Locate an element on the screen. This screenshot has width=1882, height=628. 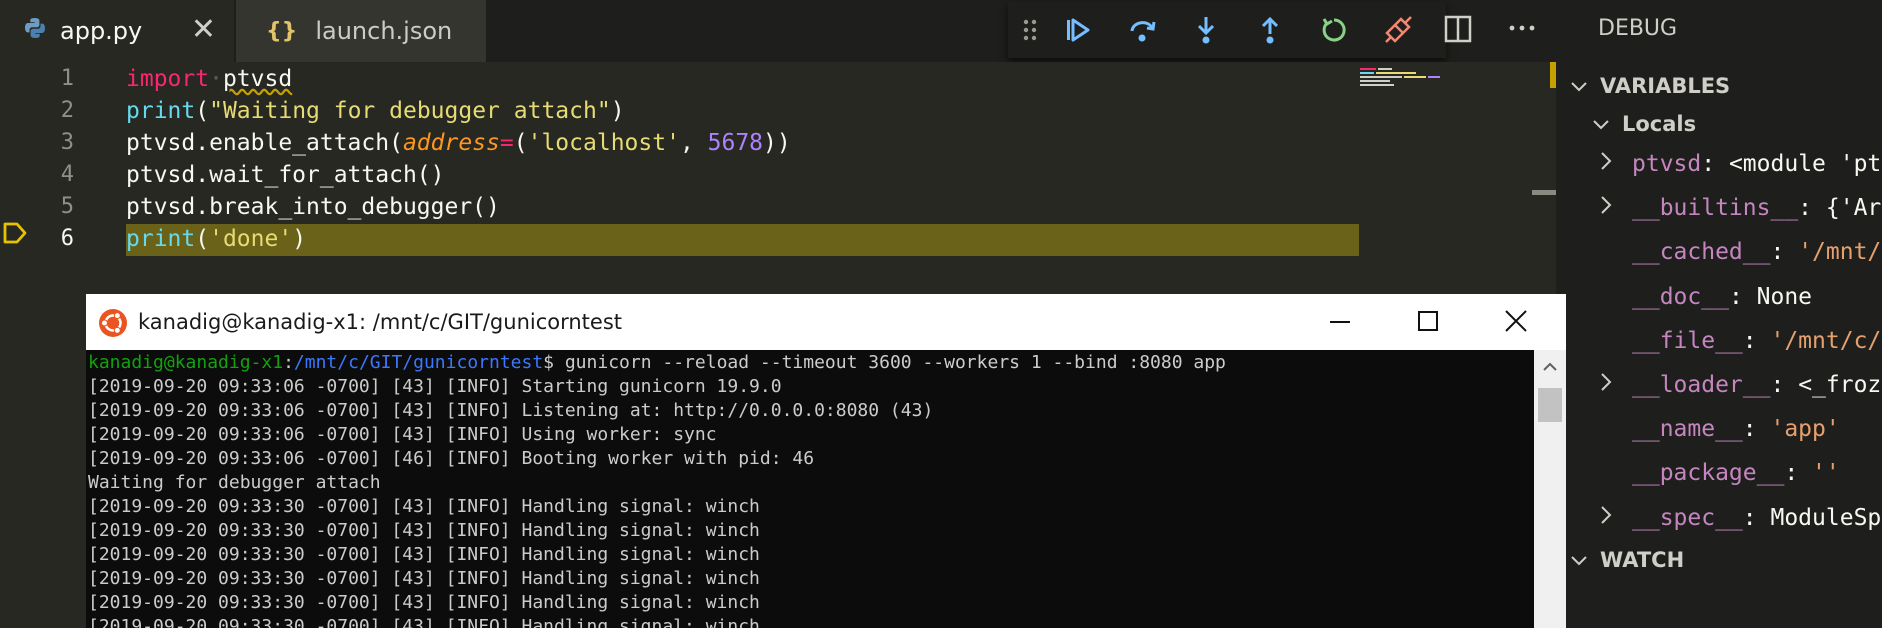
locals-title: Locals is located at coordinates (1659, 124).